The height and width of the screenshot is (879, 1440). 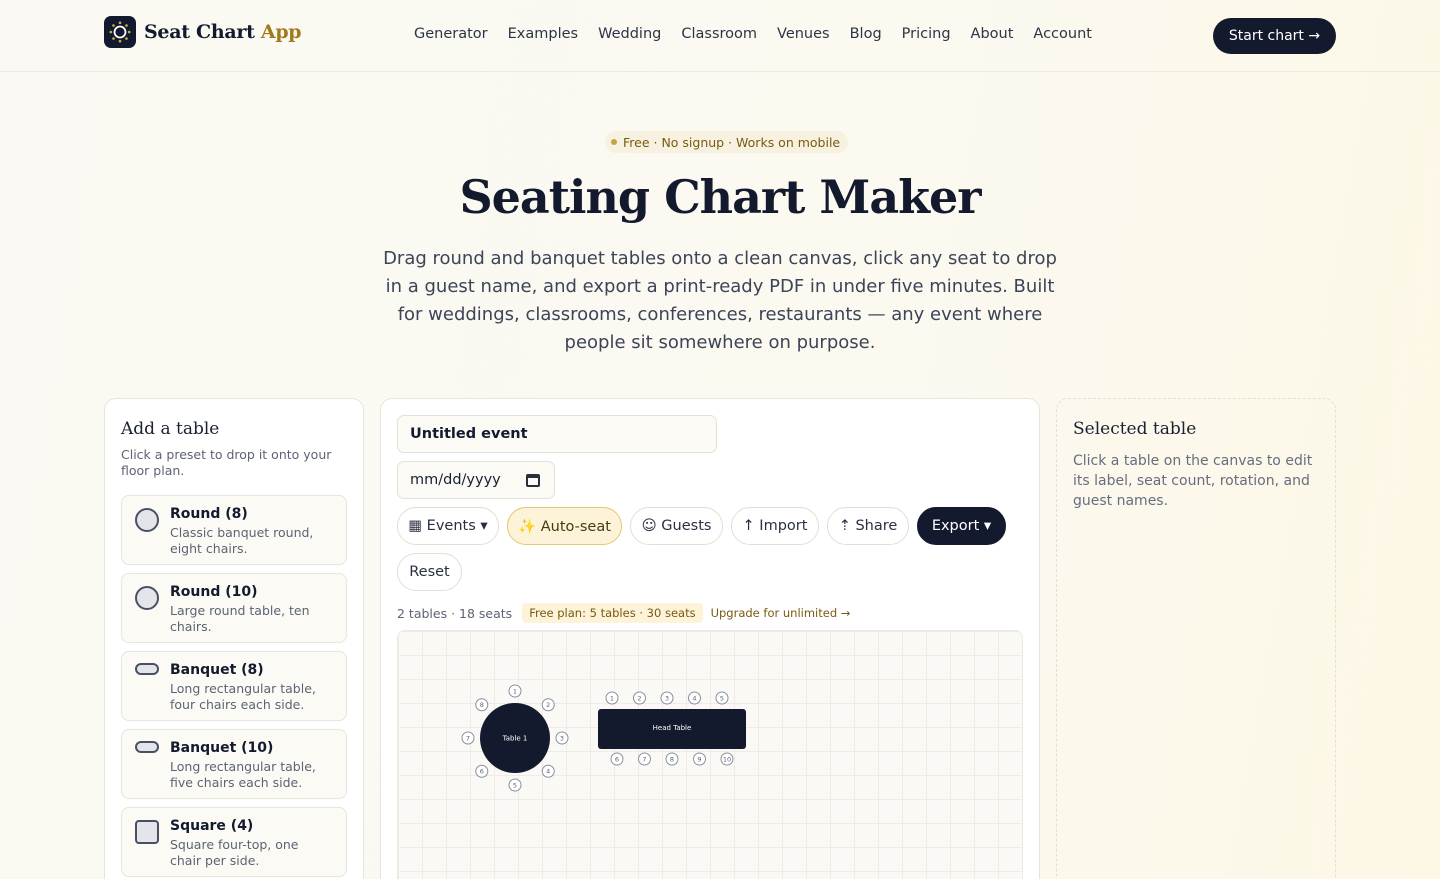 I want to click on auto-seat-button: ✨ Auto-seat, so click(x=564, y=526).